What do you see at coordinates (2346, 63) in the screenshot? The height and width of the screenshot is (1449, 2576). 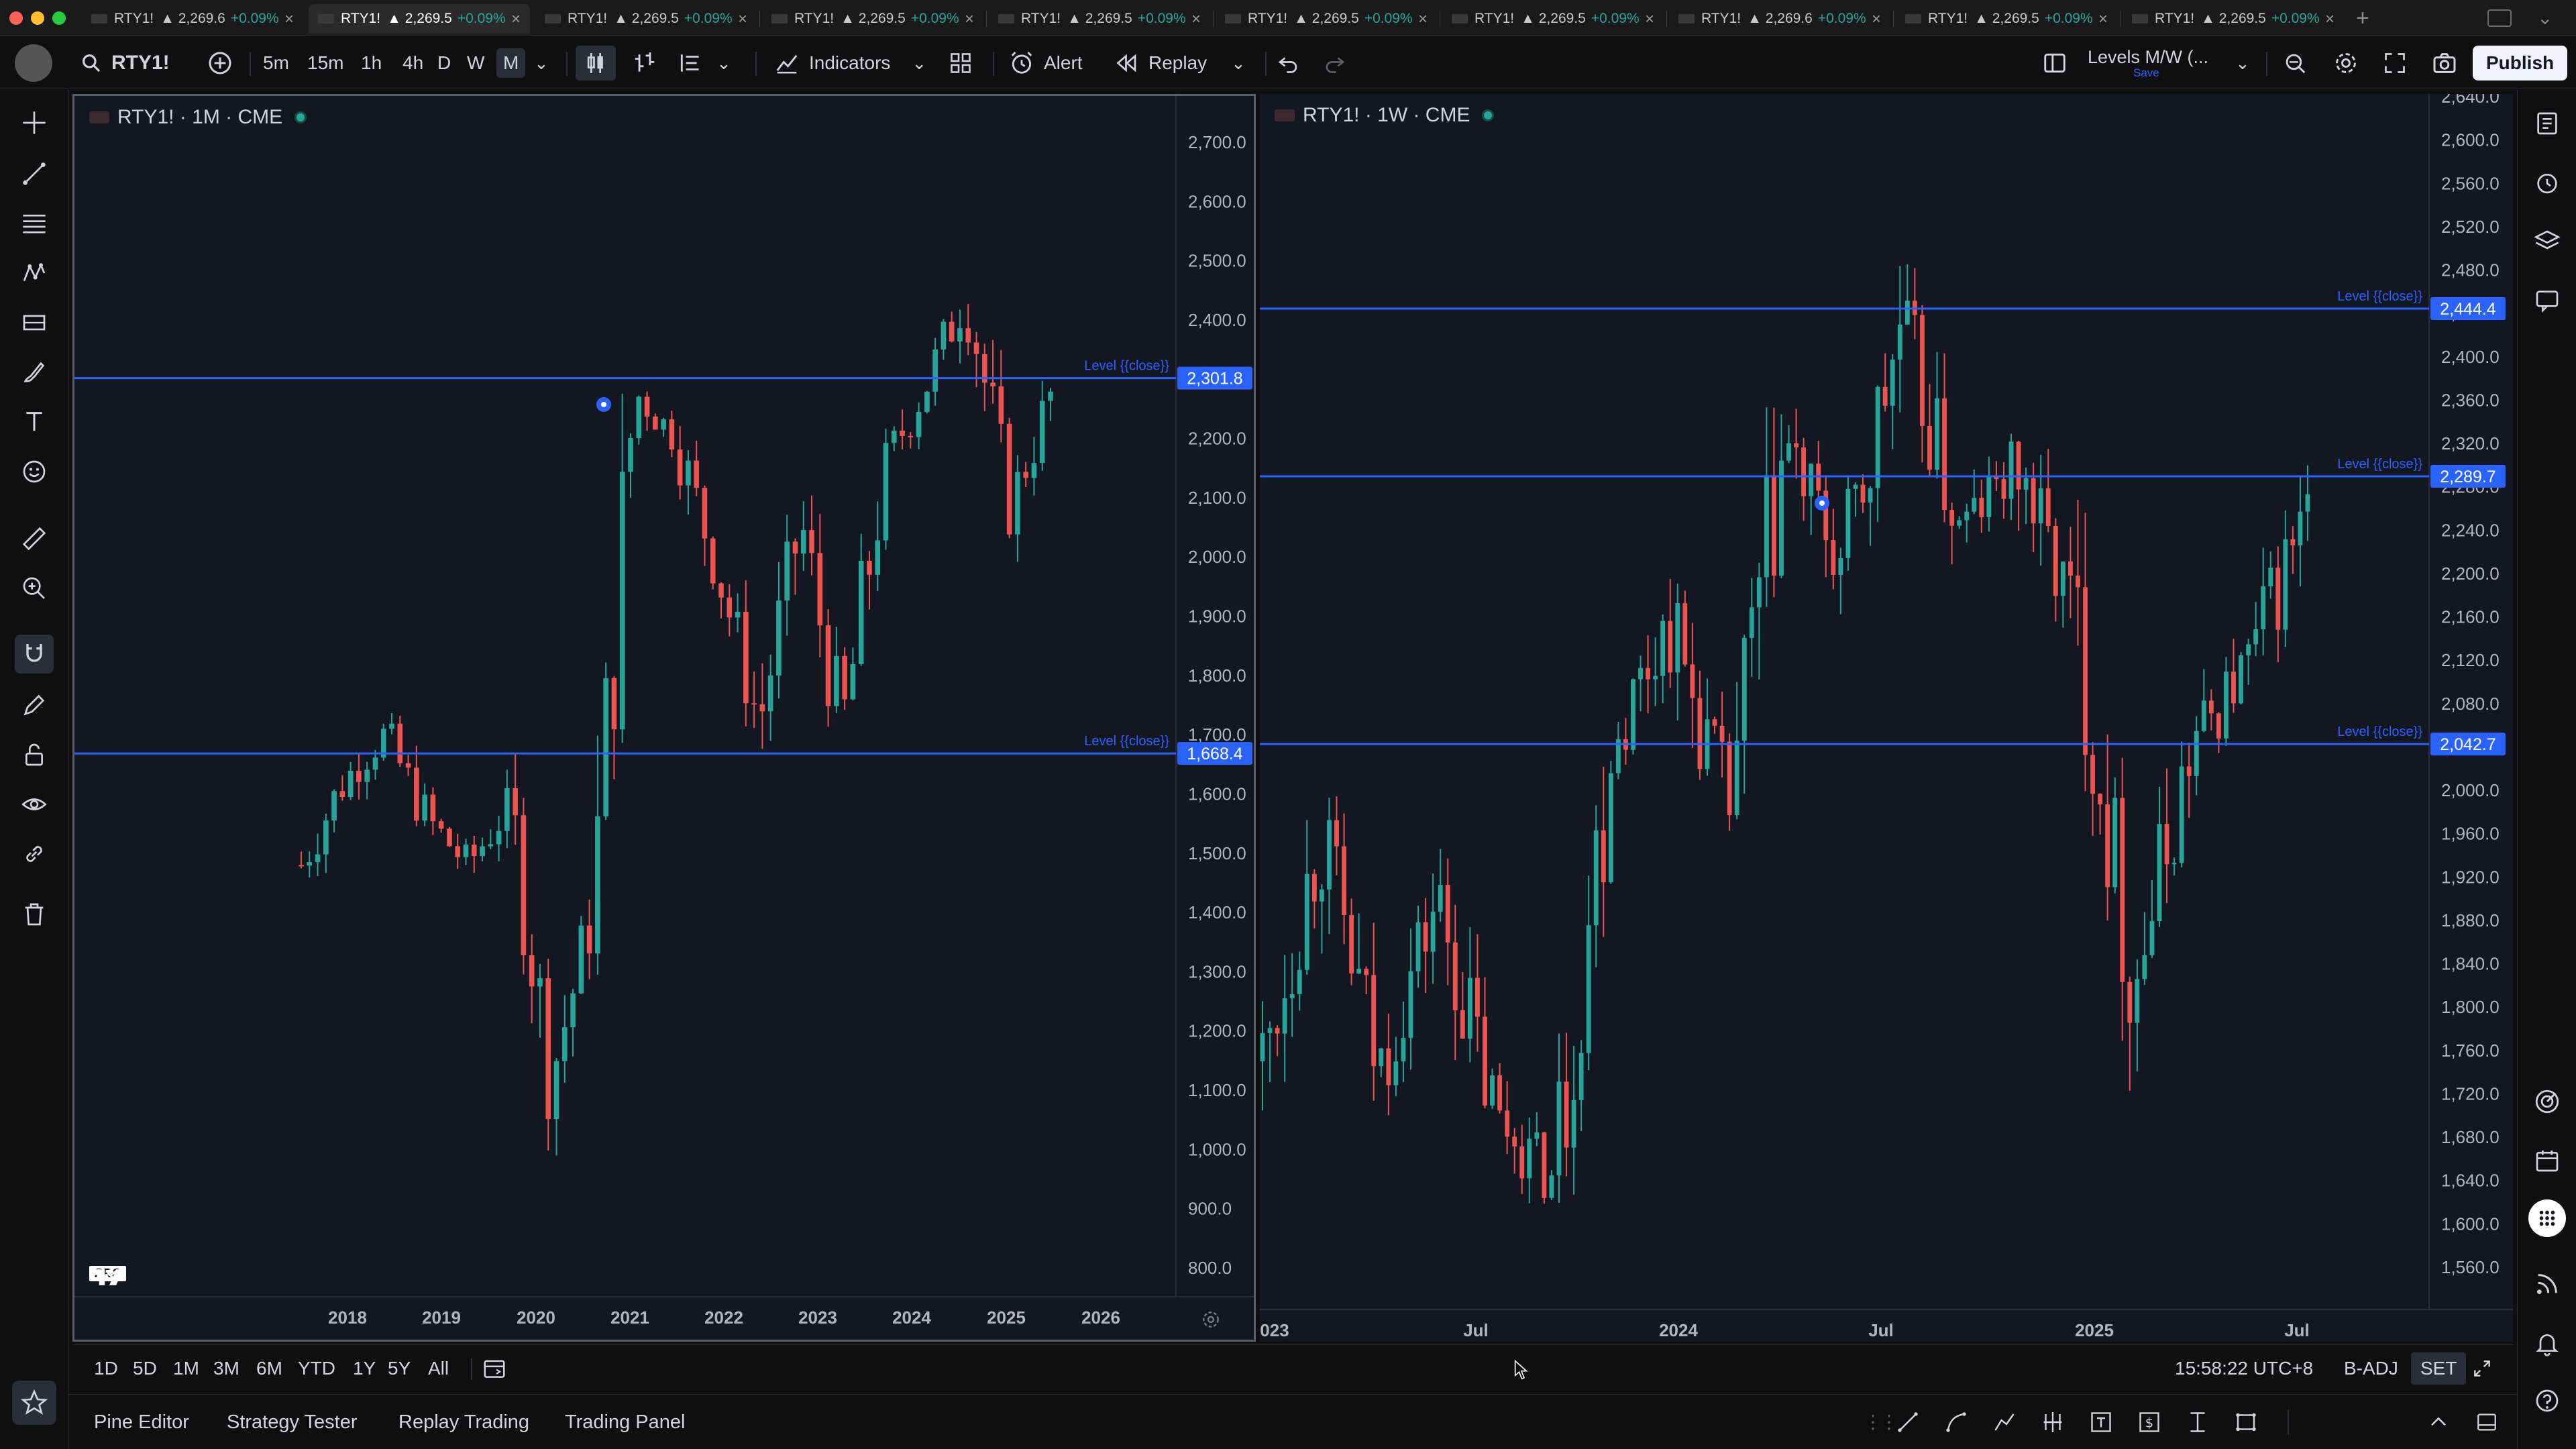 I see `settings-button` at bounding box center [2346, 63].